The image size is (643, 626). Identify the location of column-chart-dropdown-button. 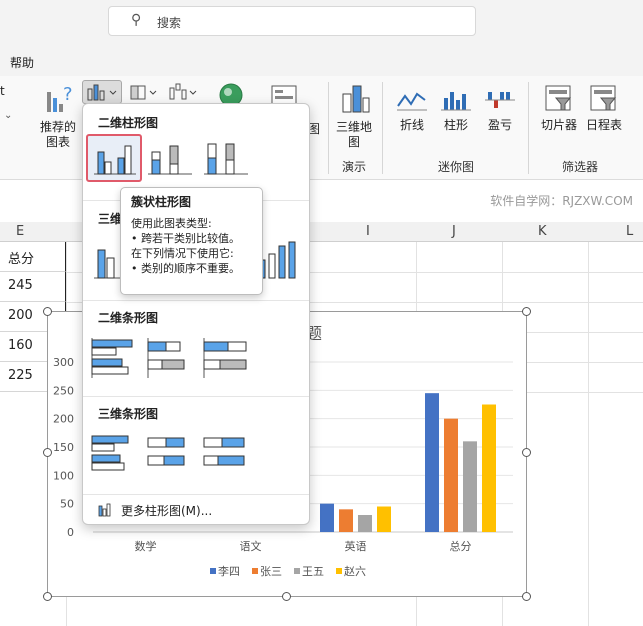
(102, 92).